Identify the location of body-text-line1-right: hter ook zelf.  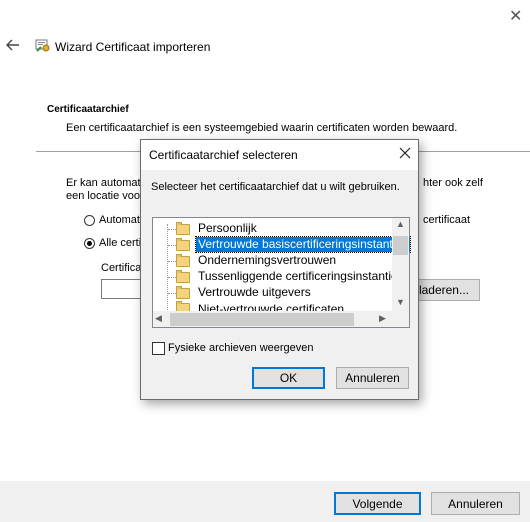
(453, 183).